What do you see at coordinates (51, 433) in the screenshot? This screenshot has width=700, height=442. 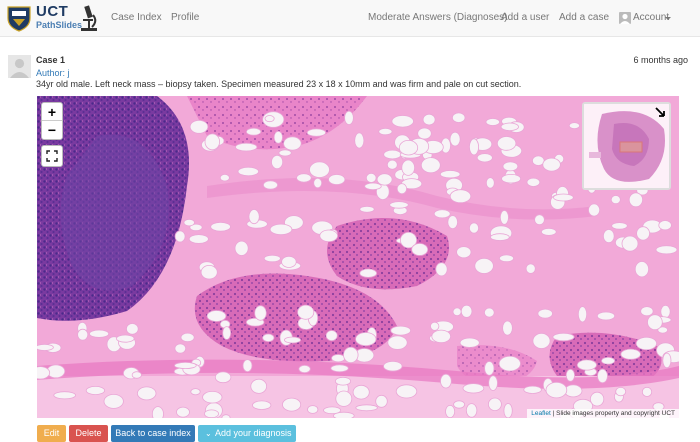 I see `edit-button: Edit` at bounding box center [51, 433].